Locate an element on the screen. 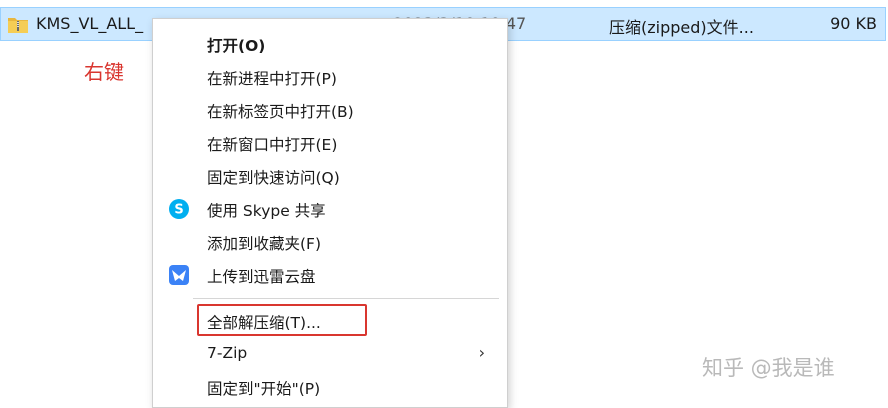 This screenshot has height=408, width=888. menu-item-open-new-window: 在新窗口中打开(E) is located at coordinates (330, 143).